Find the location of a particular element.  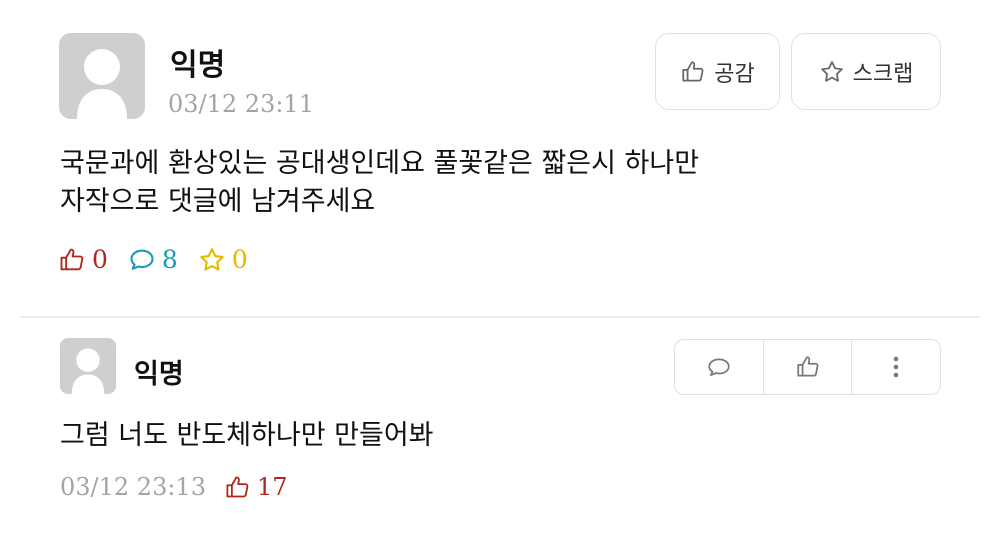

post-scrap-count: 0 is located at coordinates (223, 259).